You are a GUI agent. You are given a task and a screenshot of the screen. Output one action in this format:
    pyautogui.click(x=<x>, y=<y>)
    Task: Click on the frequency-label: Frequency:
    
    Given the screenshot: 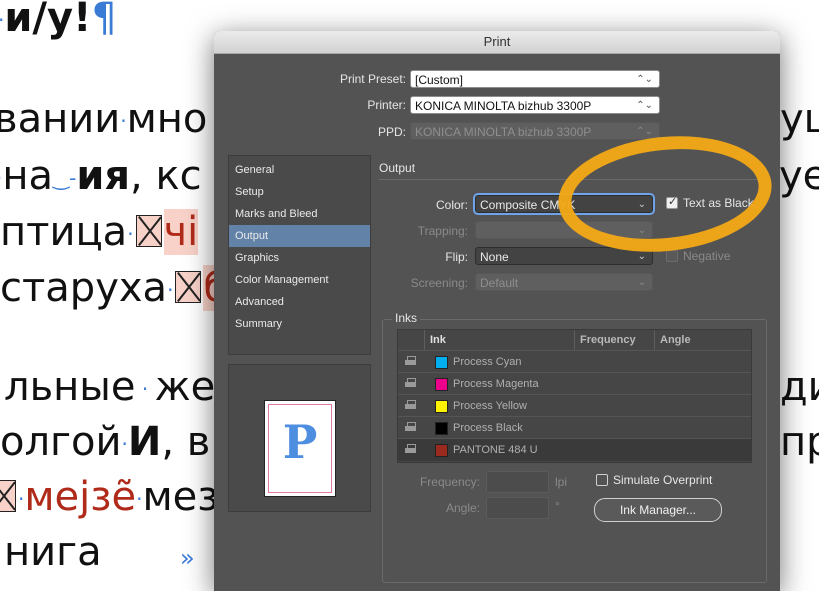 What is the action you would take?
    pyautogui.click(x=449, y=482)
    